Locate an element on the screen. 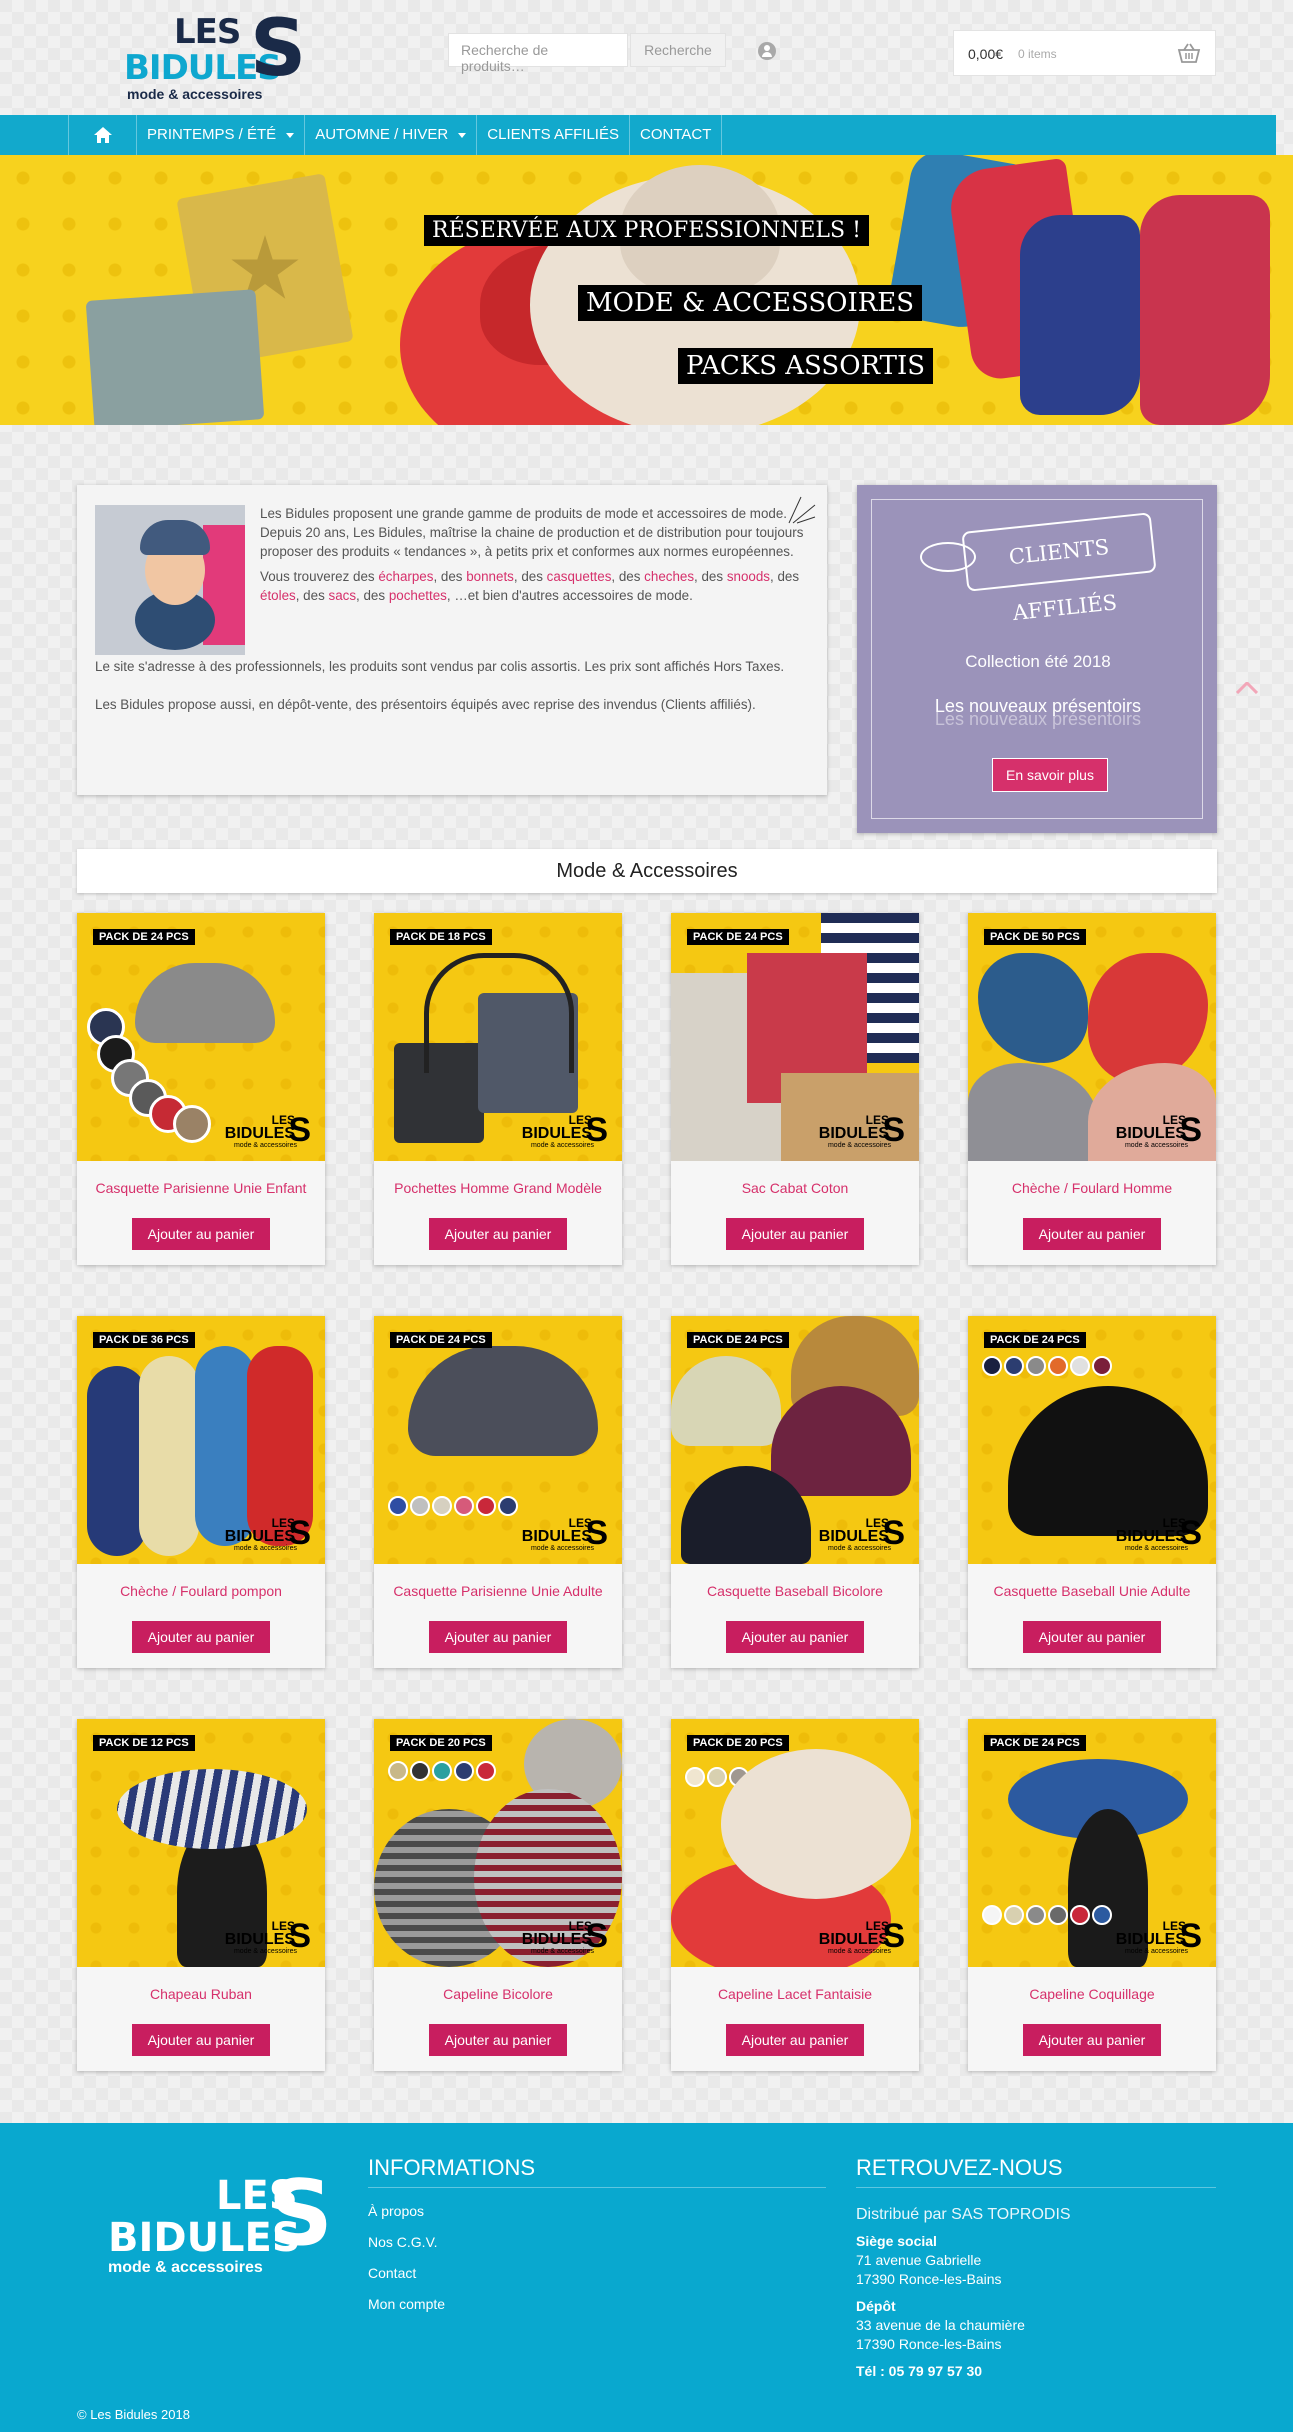 The image size is (1293, 2432). link-bonnets: bonnets is located at coordinates (490, 576).